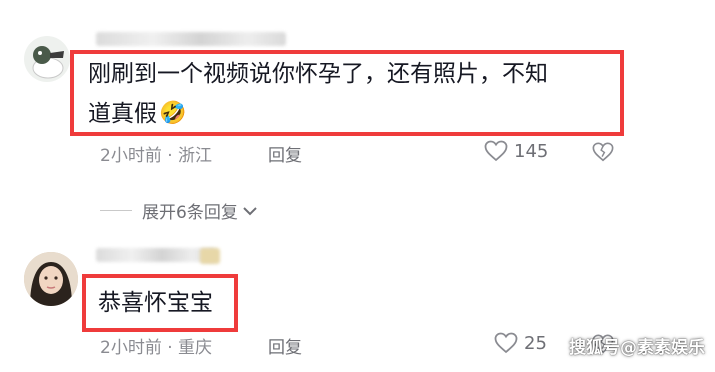  I want to click on blurred-badge, so click(210, 256).